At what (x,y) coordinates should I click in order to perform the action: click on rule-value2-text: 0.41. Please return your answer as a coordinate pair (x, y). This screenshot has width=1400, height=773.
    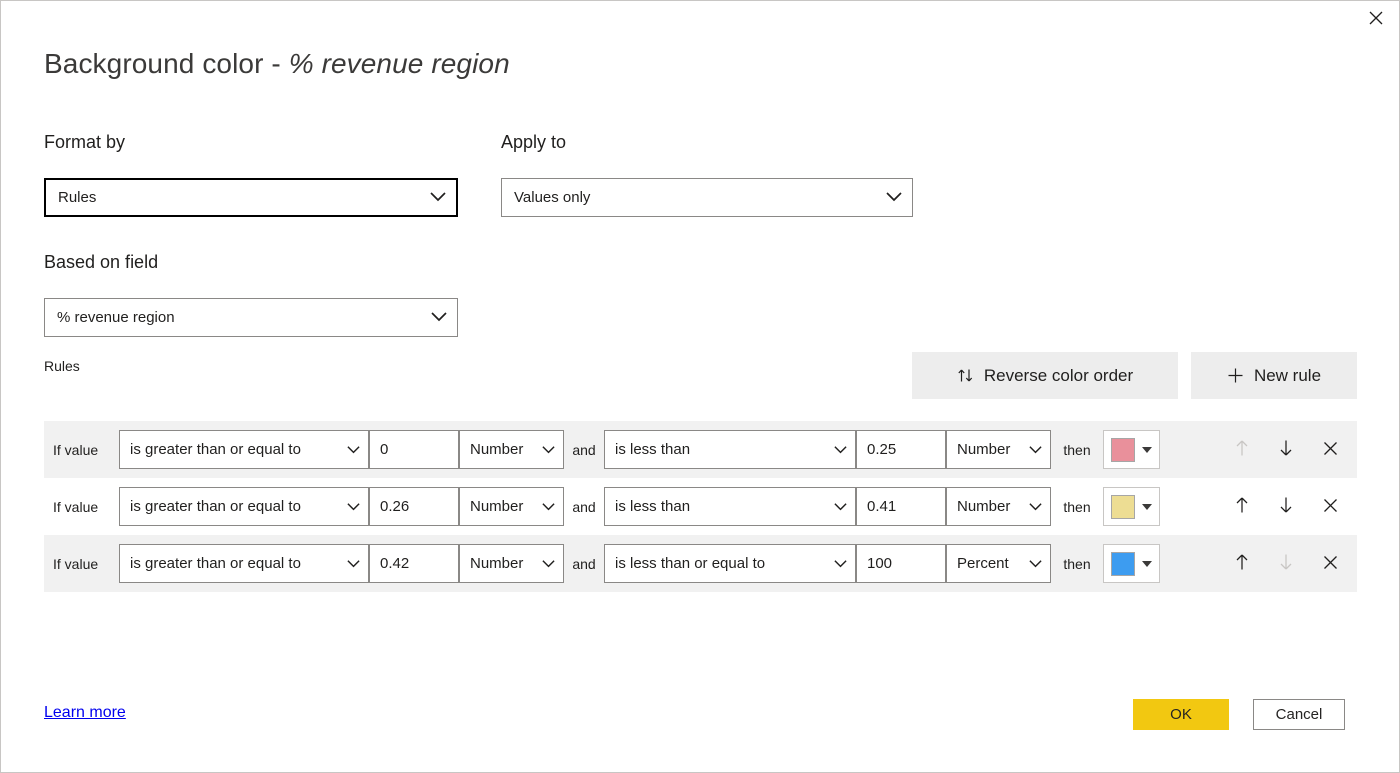
    Looking at the image, I should click on (882, 506).